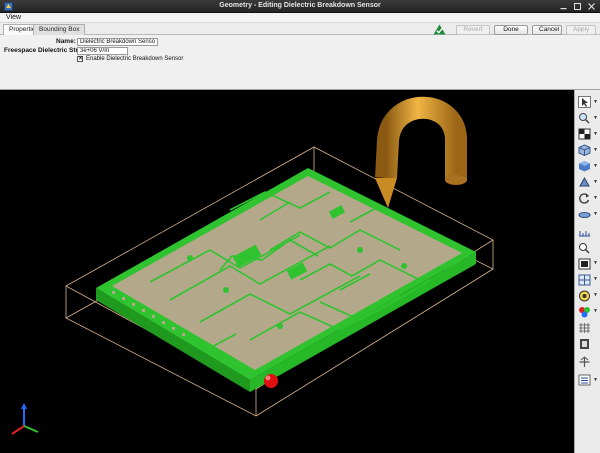 The image size is (600, 453). I want to click on zoom-dropdown-icon: ▼, so click(595, 118).